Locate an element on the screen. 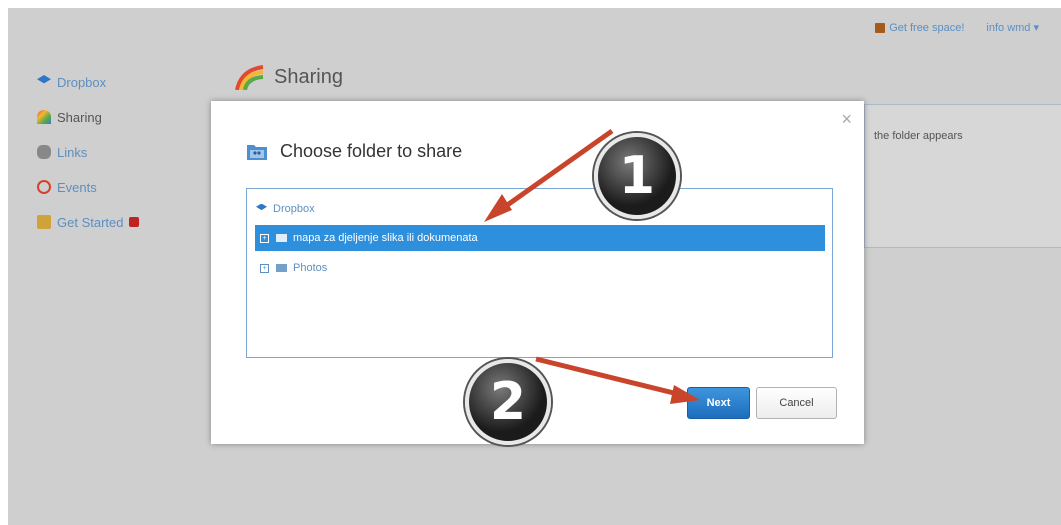 This screenshot has height=525, width=1061. sidebar-item-events: Events is located at coordinates (88, 187).